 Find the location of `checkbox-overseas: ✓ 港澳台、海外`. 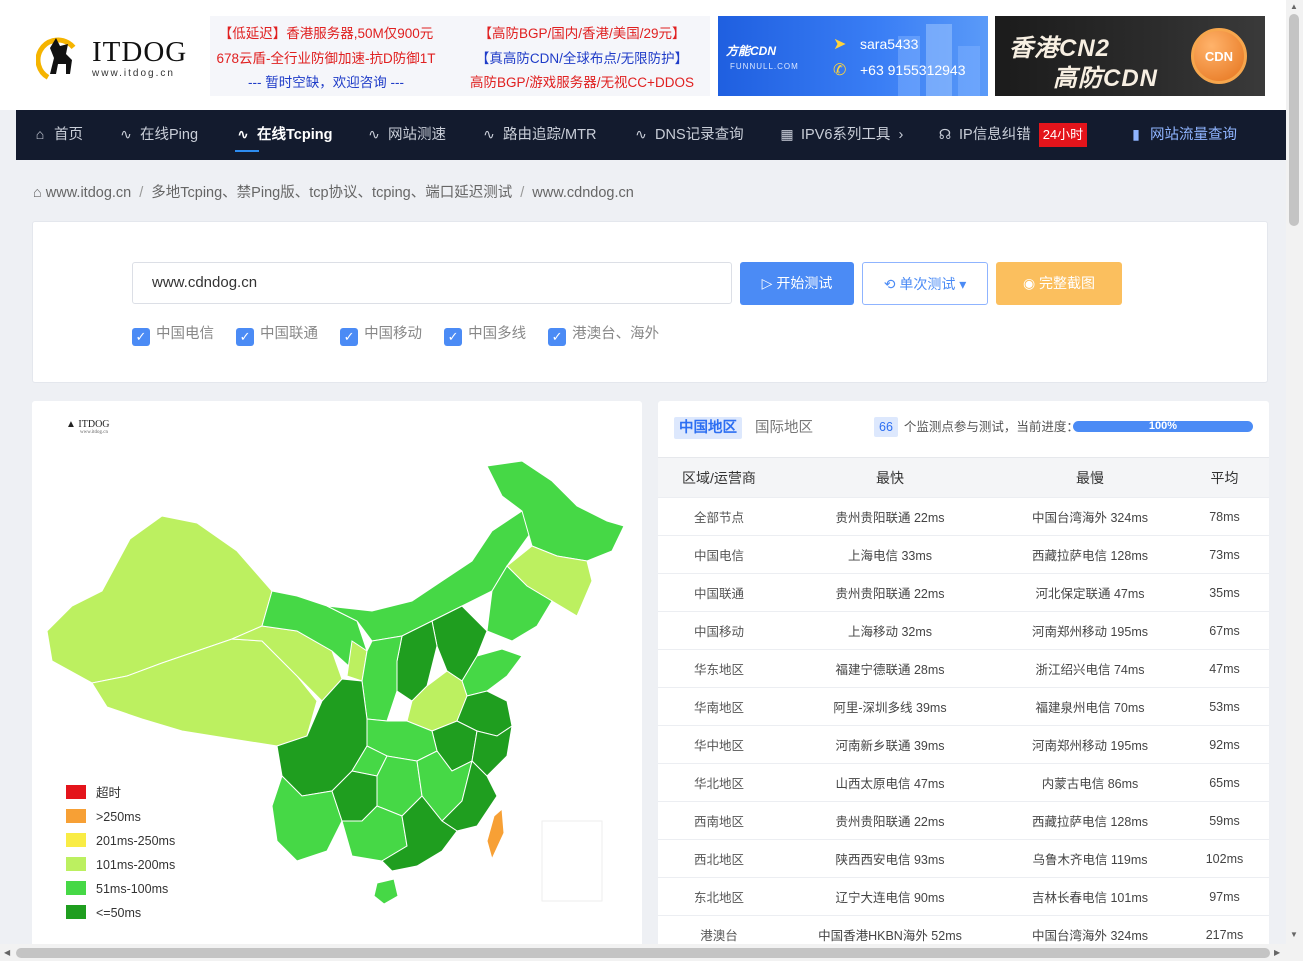

checkbox-overseas: ✓ 港澳台、海外 is located at coordinates (603, 334).